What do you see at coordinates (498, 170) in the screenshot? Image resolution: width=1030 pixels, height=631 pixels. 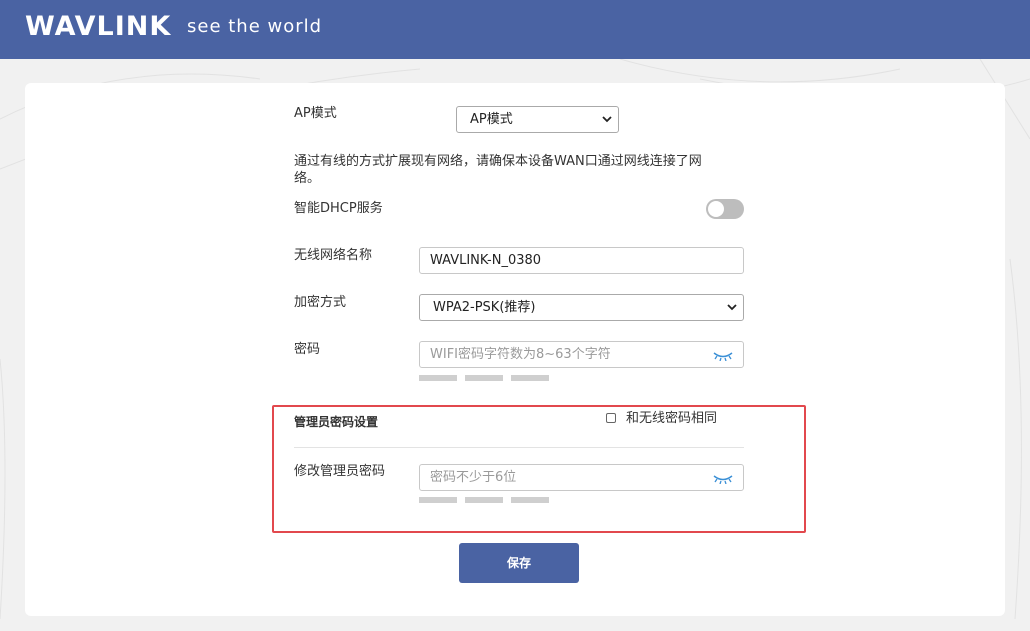 I see `mode-description: 通过有线的方式扩展现有网络，请确保本设备WAN口通过网线连接了网络。` at bounding box center [498, 170].